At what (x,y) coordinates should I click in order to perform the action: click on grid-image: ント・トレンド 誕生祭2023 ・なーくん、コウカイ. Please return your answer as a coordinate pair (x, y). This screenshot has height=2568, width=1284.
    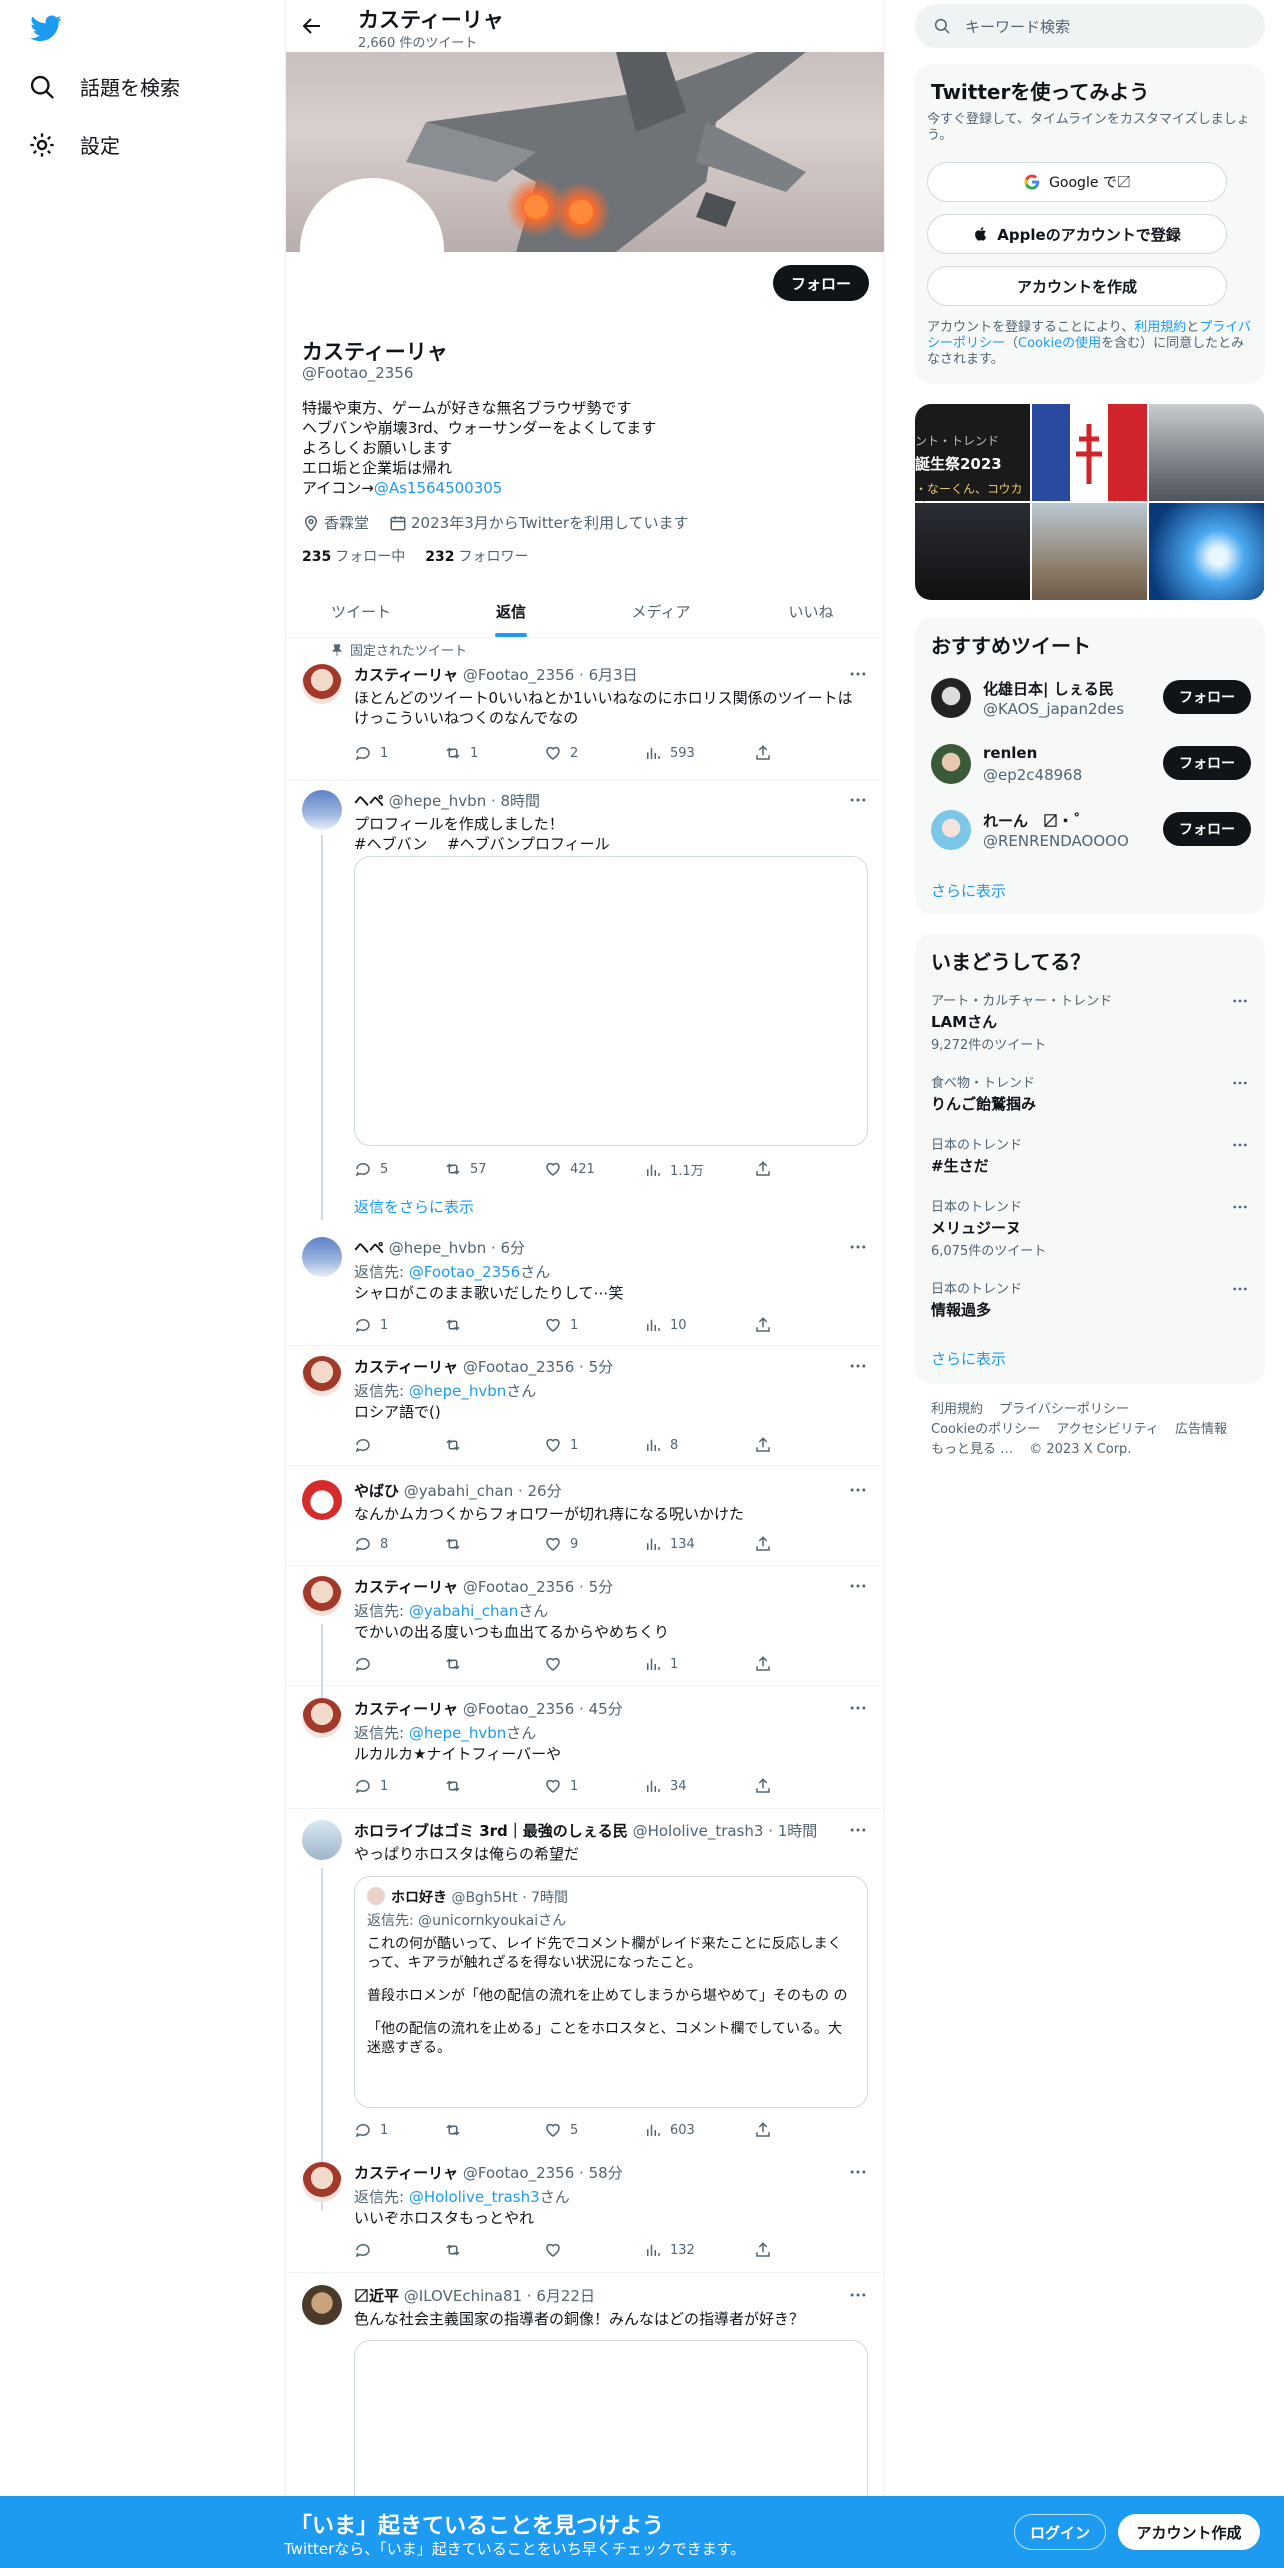
    Looking at the image, I should click on (972, 458).